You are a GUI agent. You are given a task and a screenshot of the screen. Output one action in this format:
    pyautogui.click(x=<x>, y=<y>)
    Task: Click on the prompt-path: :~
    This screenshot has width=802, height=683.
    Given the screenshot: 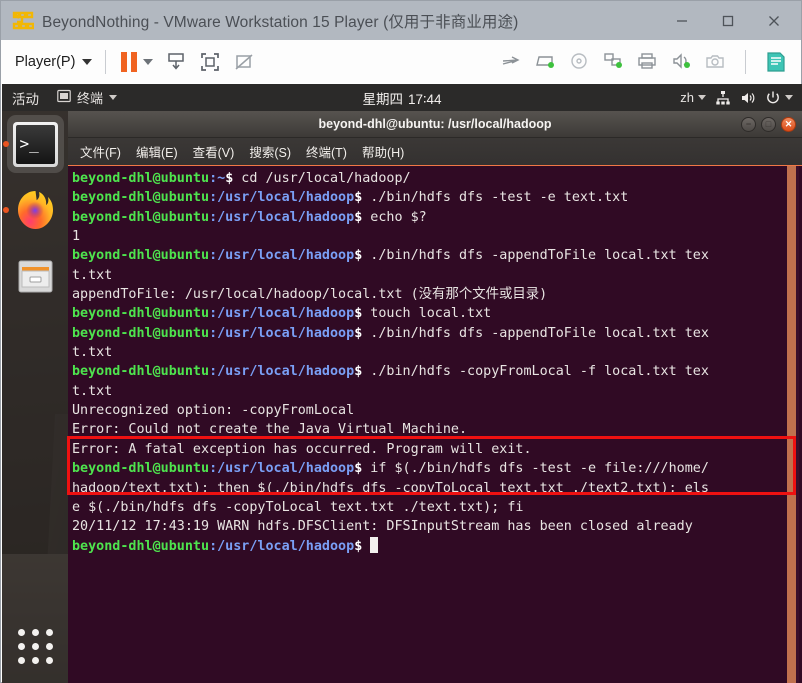 What is the action you would take?
    pyautogui.click(x=217, y=178)
    